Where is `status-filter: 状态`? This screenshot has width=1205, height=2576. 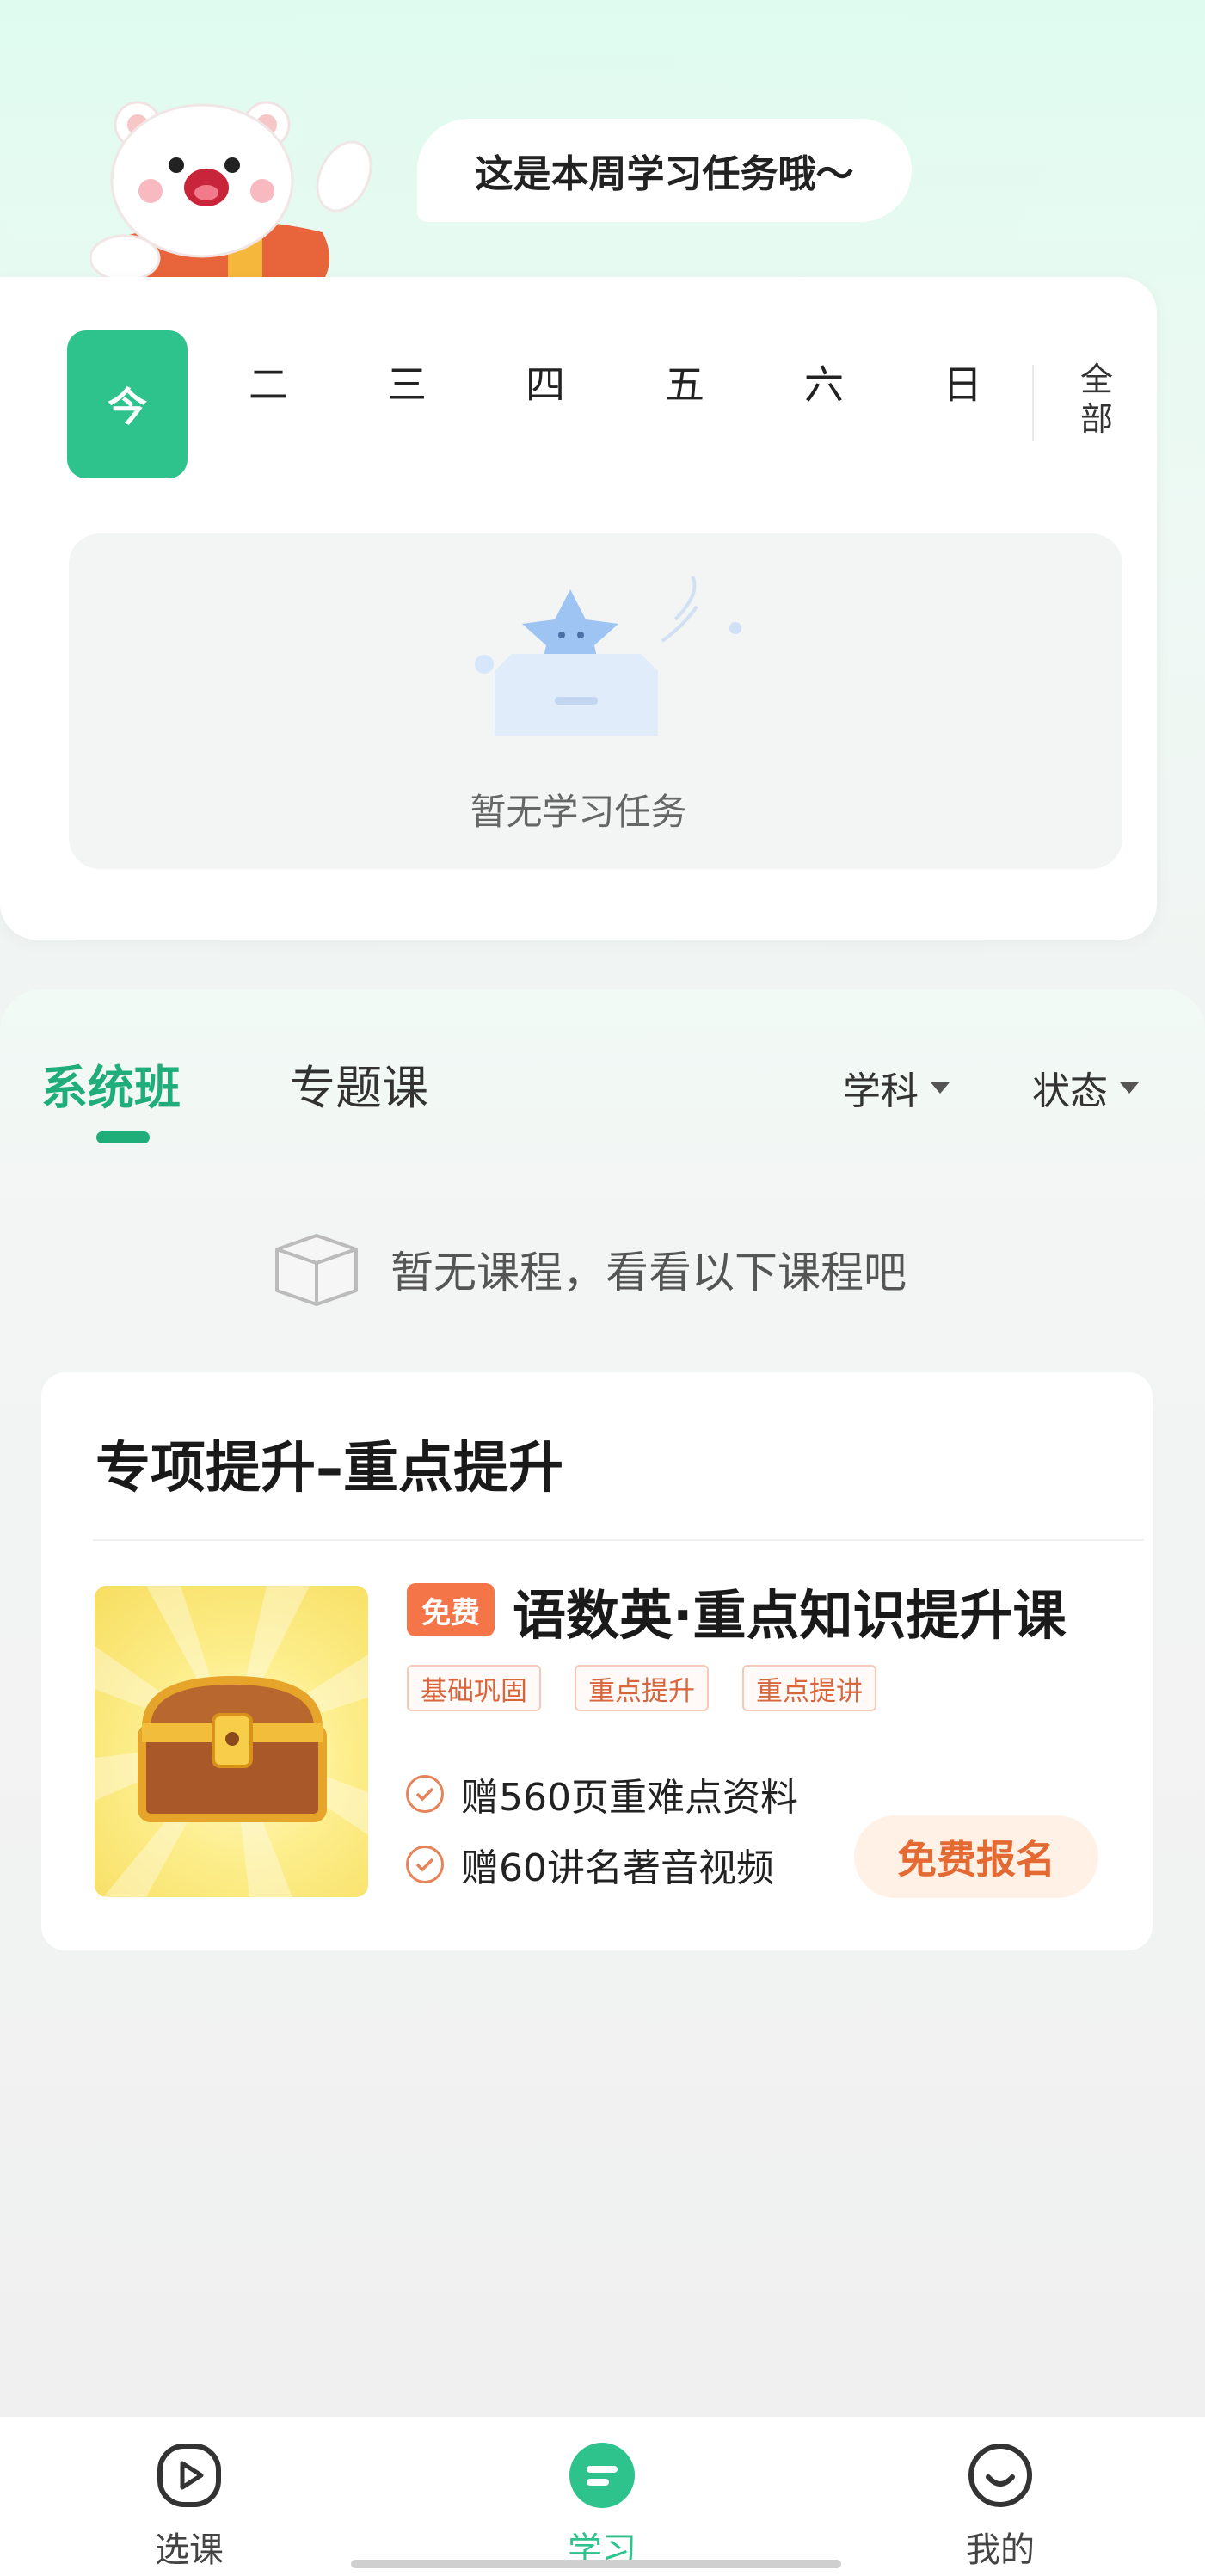
status-filter: 状态 is located at coordinates (1085, 1088).